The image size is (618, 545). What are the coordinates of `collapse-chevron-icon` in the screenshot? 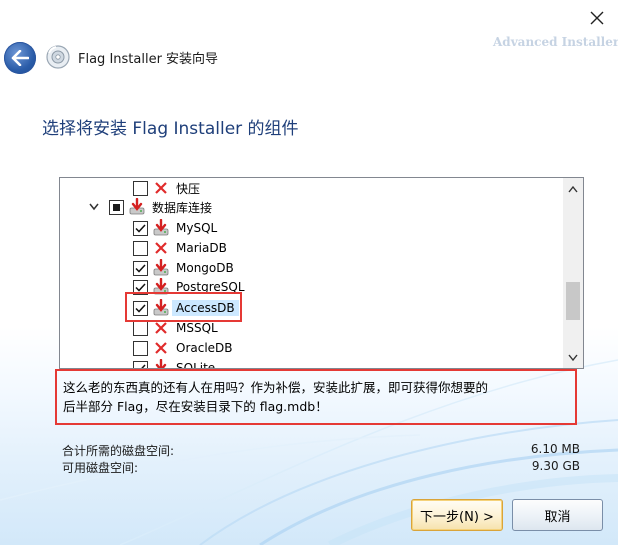 It's located at (94, 207).